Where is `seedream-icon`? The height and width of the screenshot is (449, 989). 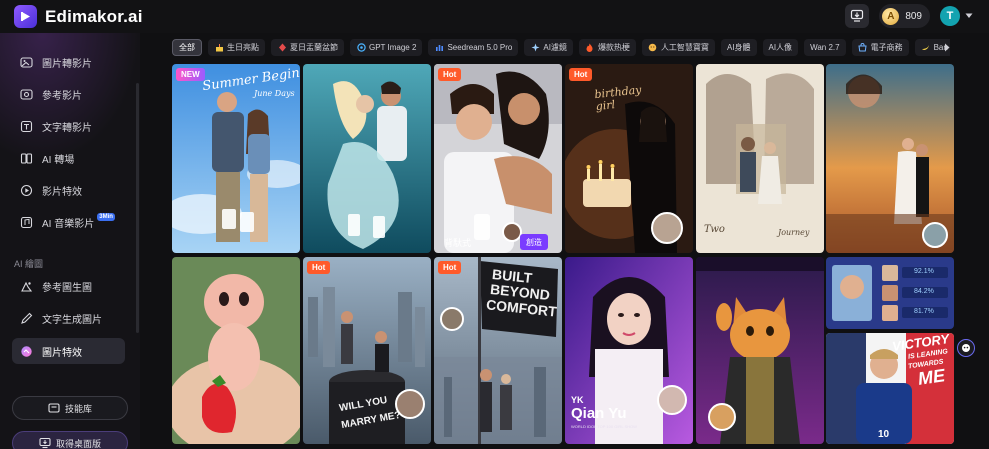
seedream-icon is located at coordinates (439, 48).